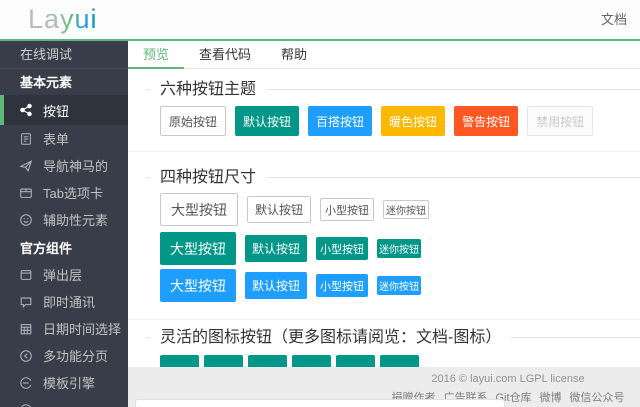 This screenshot has width=640, height=407. Describe the element at coordinates (340, 121) in the screenshot. I see `versatile-button: 百搭按钮` at that location.